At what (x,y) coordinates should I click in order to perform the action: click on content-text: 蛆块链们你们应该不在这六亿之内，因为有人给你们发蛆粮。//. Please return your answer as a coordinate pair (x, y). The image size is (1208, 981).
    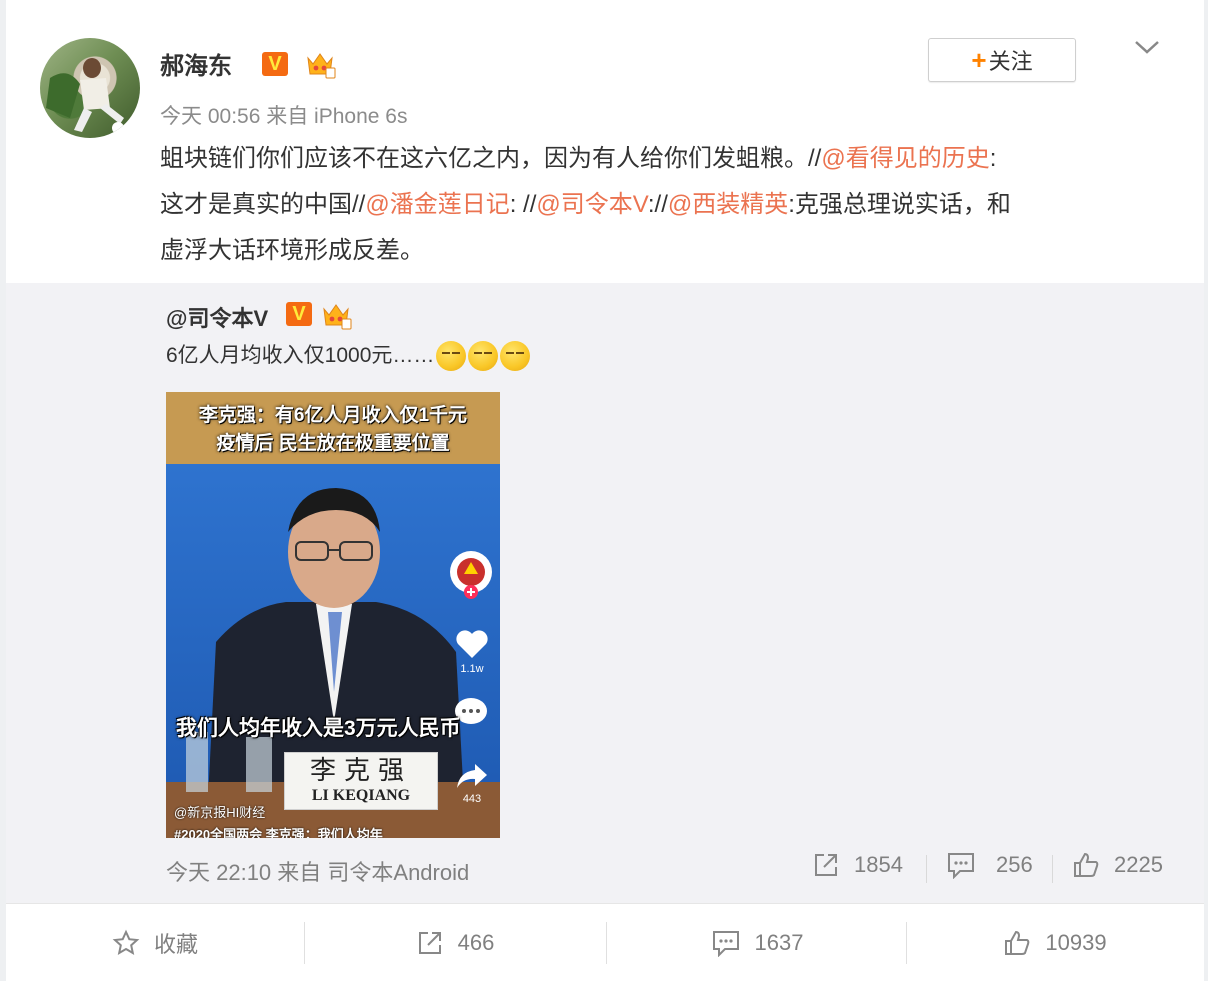
    Looking at the image, I should click on (491, 158).